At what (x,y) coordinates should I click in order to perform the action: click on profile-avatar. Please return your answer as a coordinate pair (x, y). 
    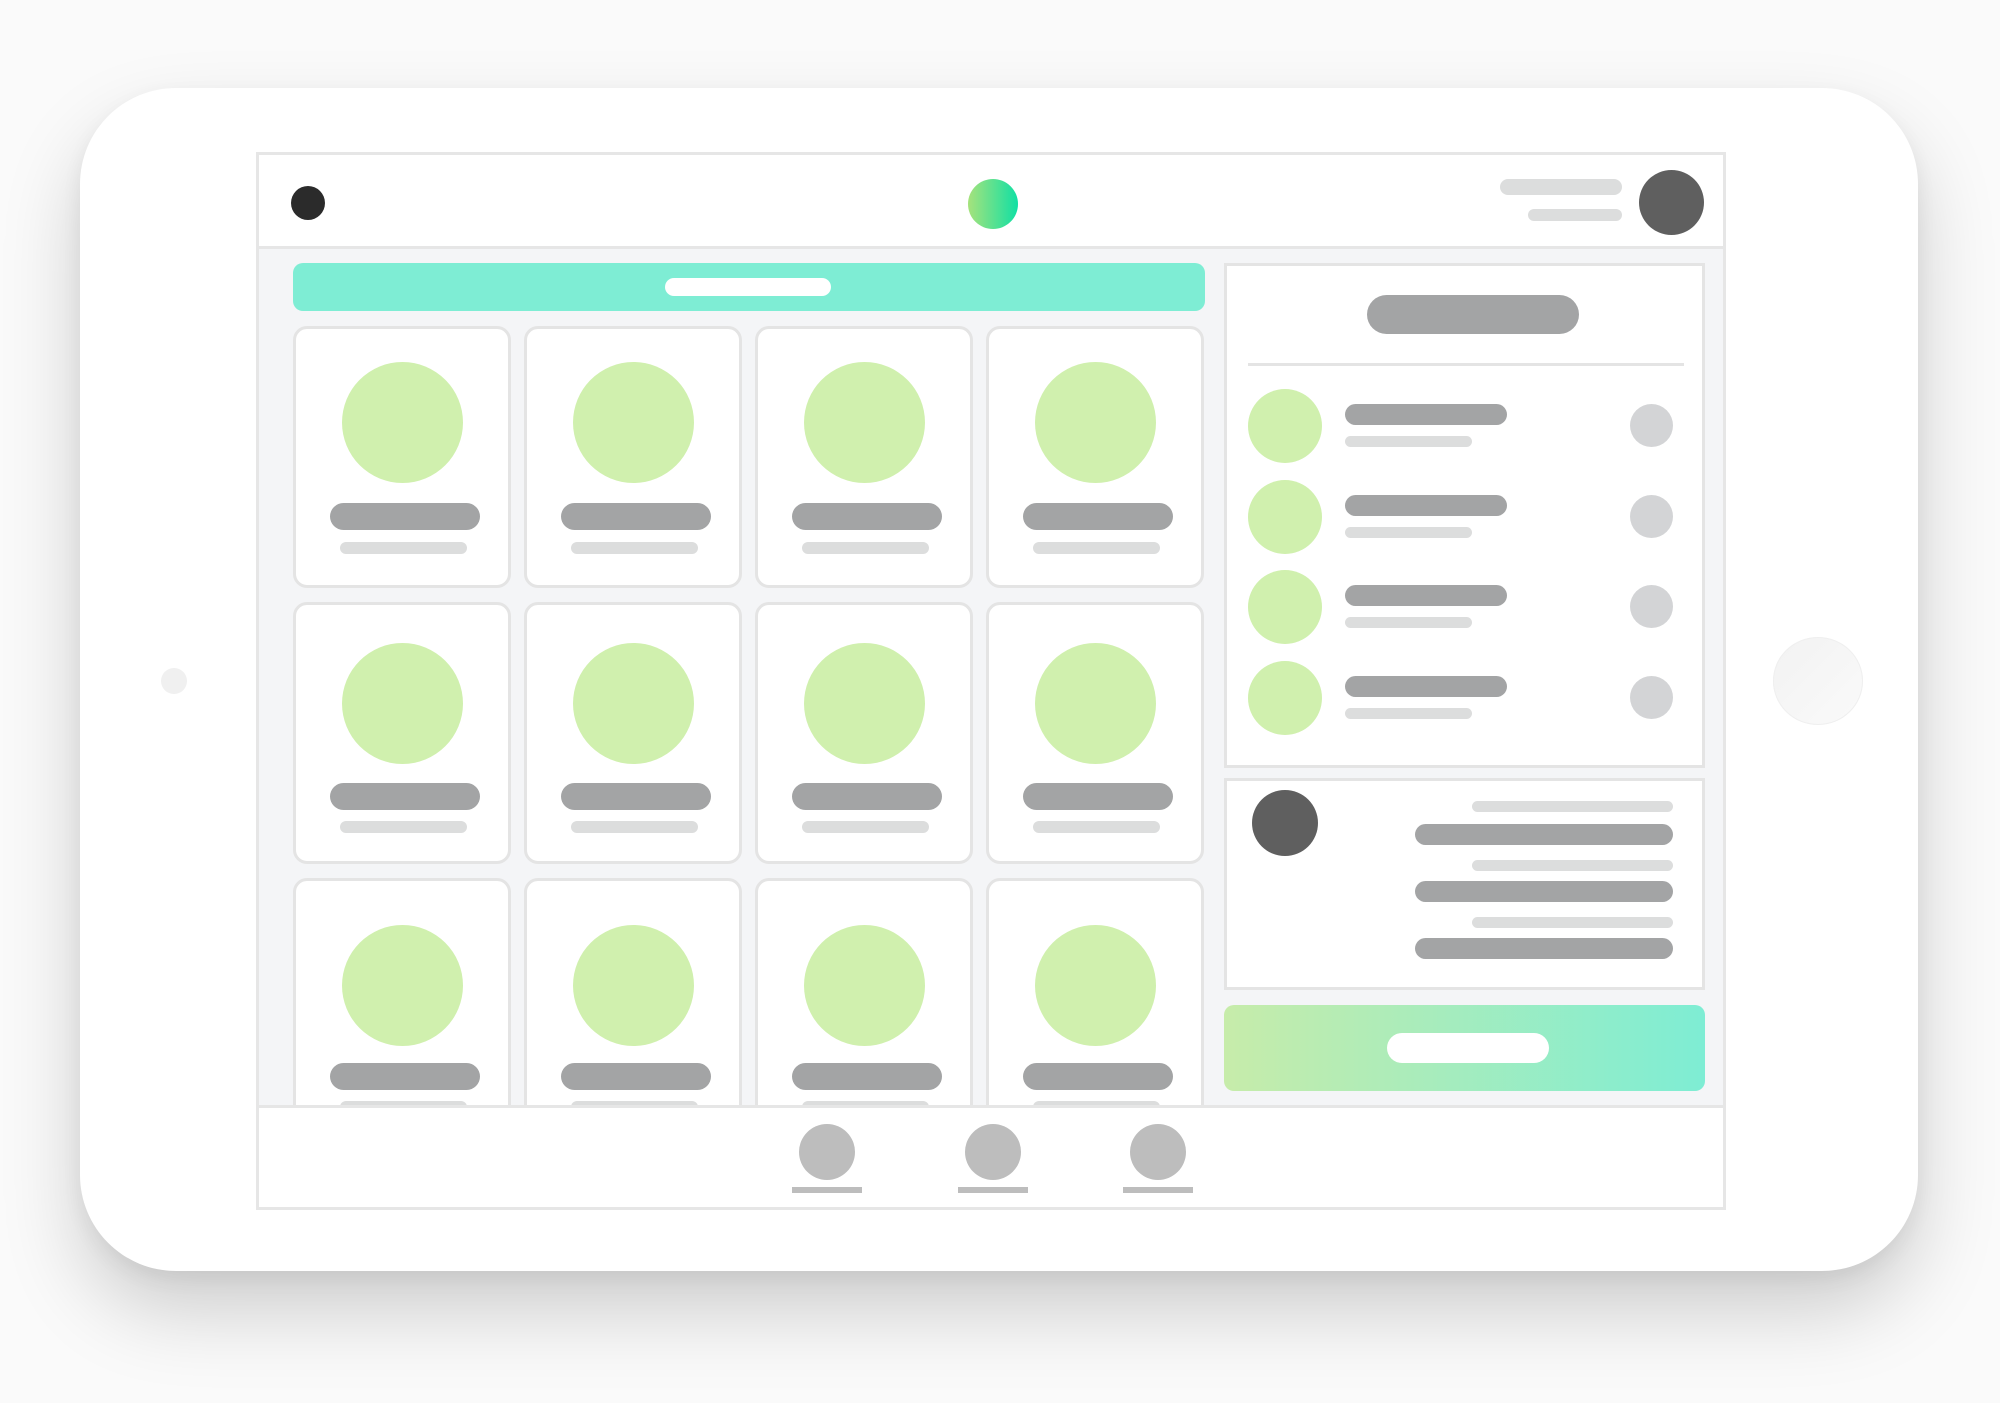
    Looking at the image, I should click on (1671, 202).